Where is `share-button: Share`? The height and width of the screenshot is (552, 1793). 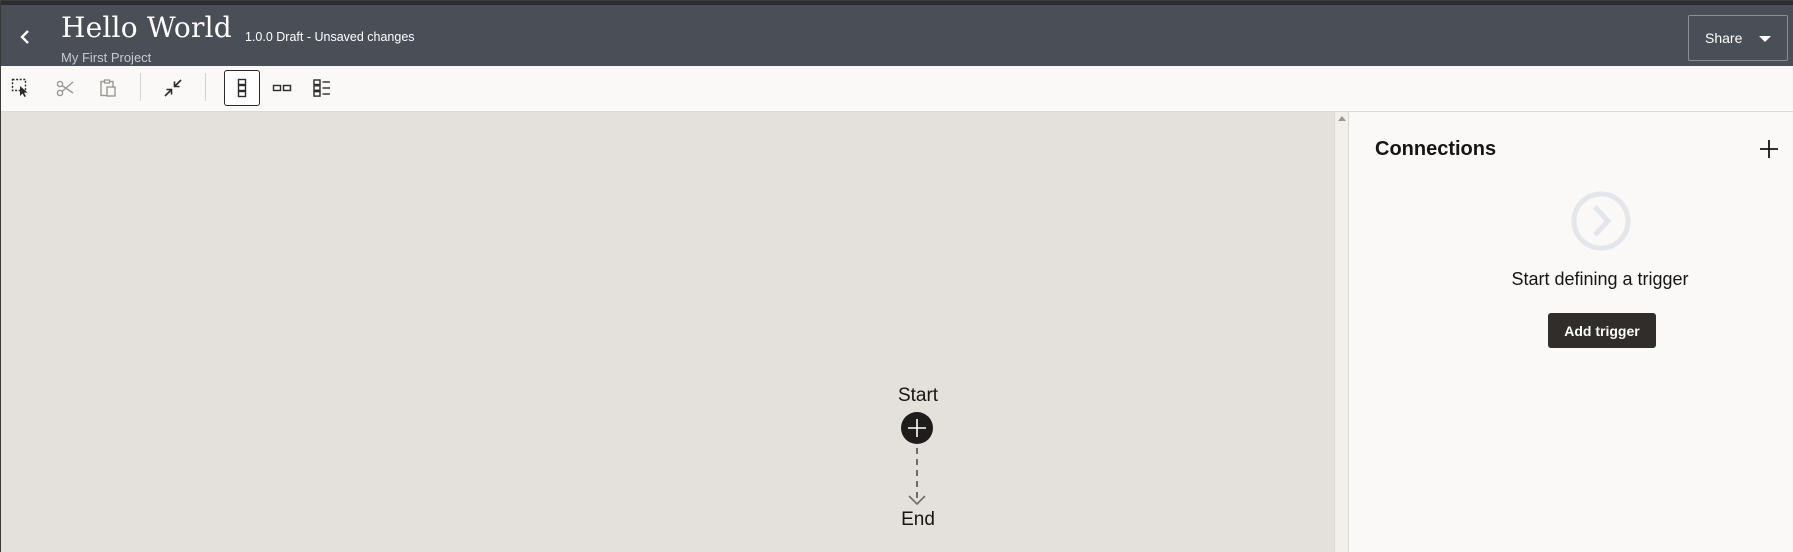 share-button: Share is located at coordinates (1738, 38).